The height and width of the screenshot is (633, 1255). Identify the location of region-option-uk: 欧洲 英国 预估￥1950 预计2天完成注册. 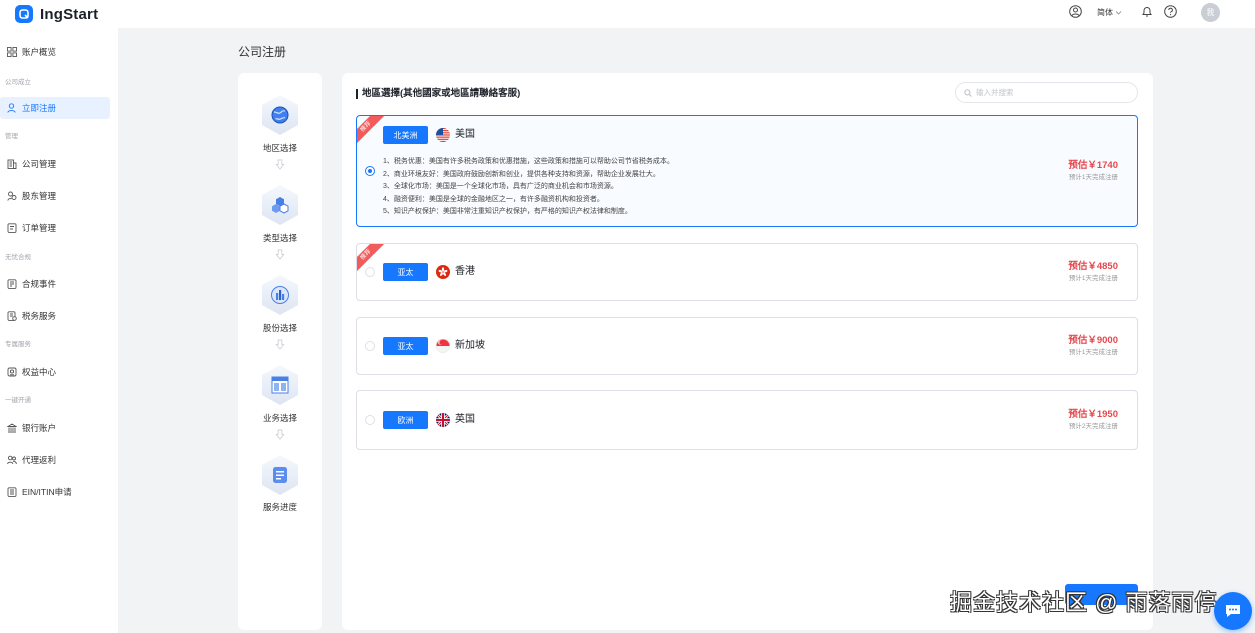
(747, 420).